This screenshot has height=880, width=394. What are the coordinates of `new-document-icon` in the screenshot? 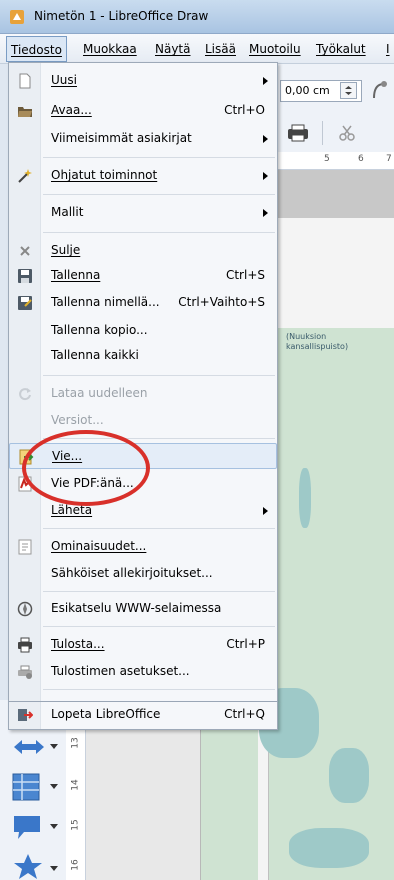 It's located at (25, 81).